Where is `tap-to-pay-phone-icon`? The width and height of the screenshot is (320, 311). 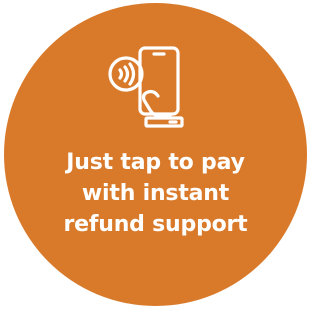 tap-to-pay-phone-icon is located at coordinates (155, 90).